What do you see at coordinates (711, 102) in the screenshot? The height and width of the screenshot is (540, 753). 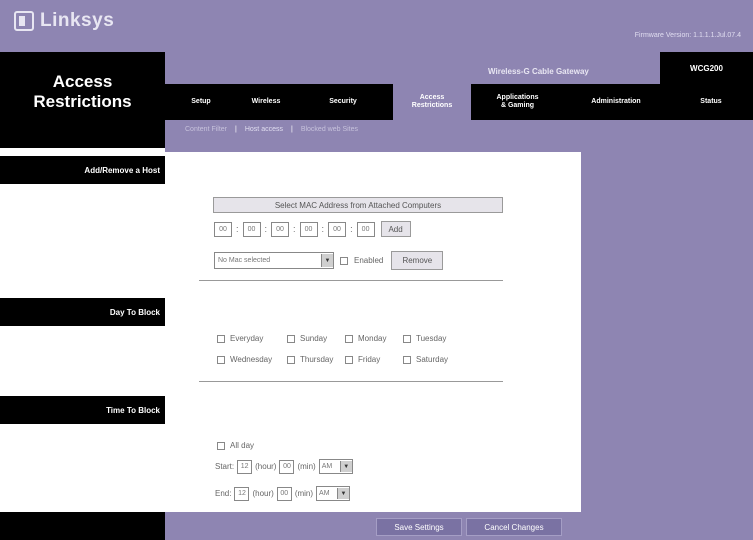 I see `tab-status: Status` at bounding box center [711, 102].